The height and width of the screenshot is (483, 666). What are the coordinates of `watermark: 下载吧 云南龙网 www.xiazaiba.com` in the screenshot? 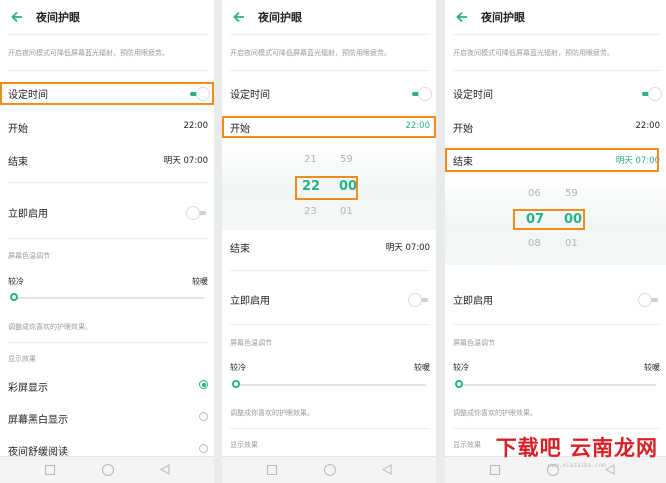 It's located at (577, 450).